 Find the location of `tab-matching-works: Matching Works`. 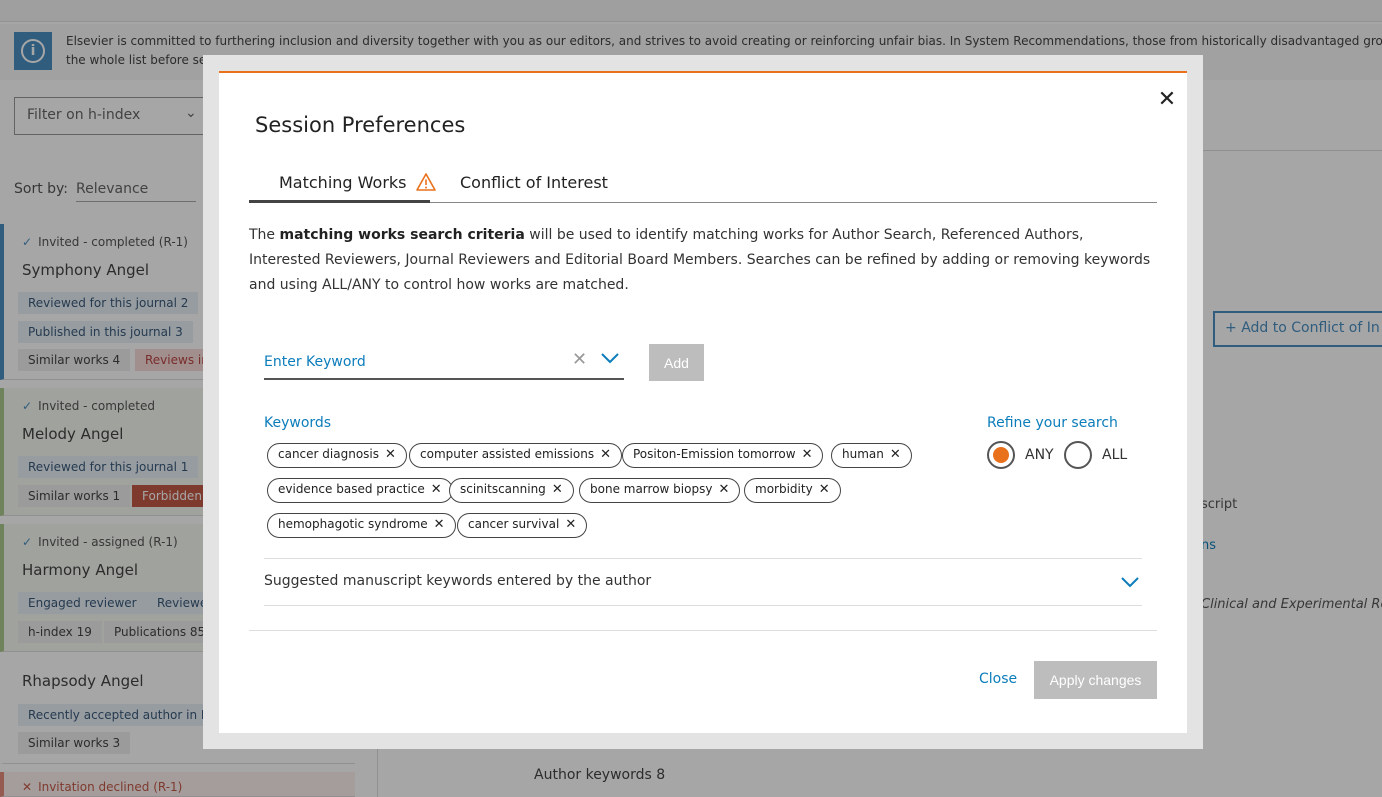

tab-matching-works: Matching Works is located at coordinates (342, 186).